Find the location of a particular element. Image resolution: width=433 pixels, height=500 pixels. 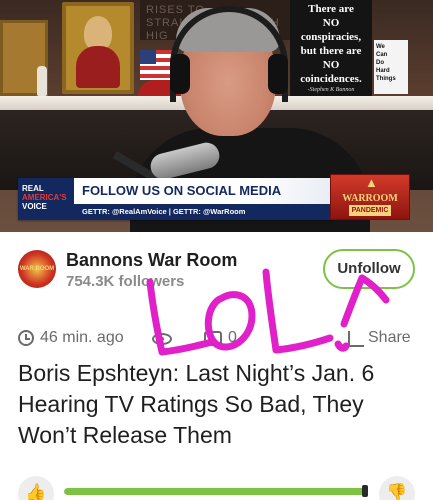

clock-icon is located at coordinates (26, 338).